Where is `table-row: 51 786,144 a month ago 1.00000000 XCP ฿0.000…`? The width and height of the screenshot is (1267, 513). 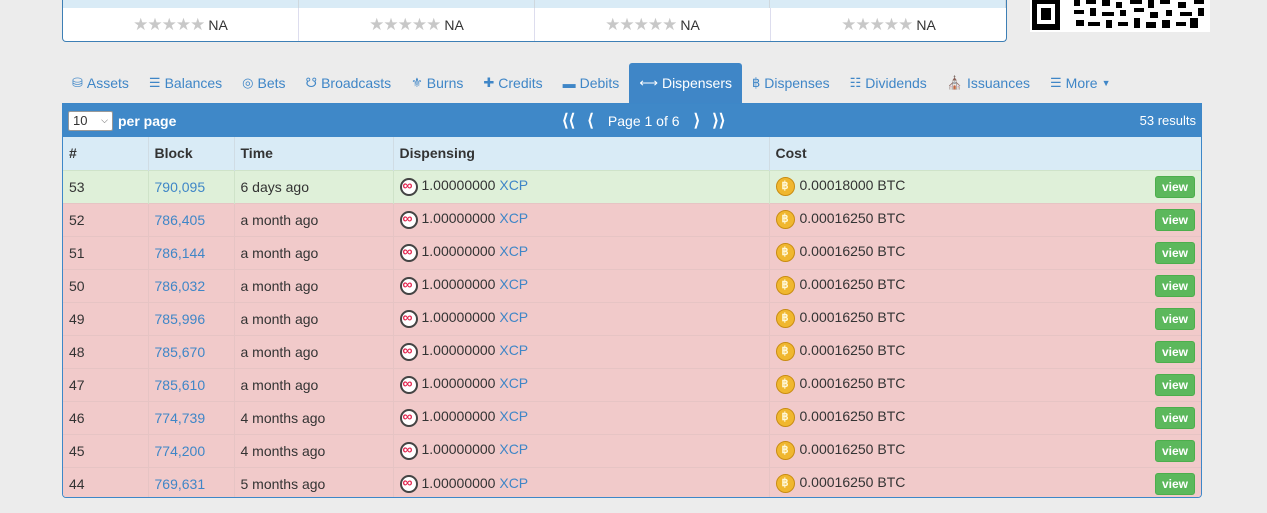
table-row: 51 786,144 a month ago 1.00000000 XCP ฿0.000… is located at coordinates (632, 252).